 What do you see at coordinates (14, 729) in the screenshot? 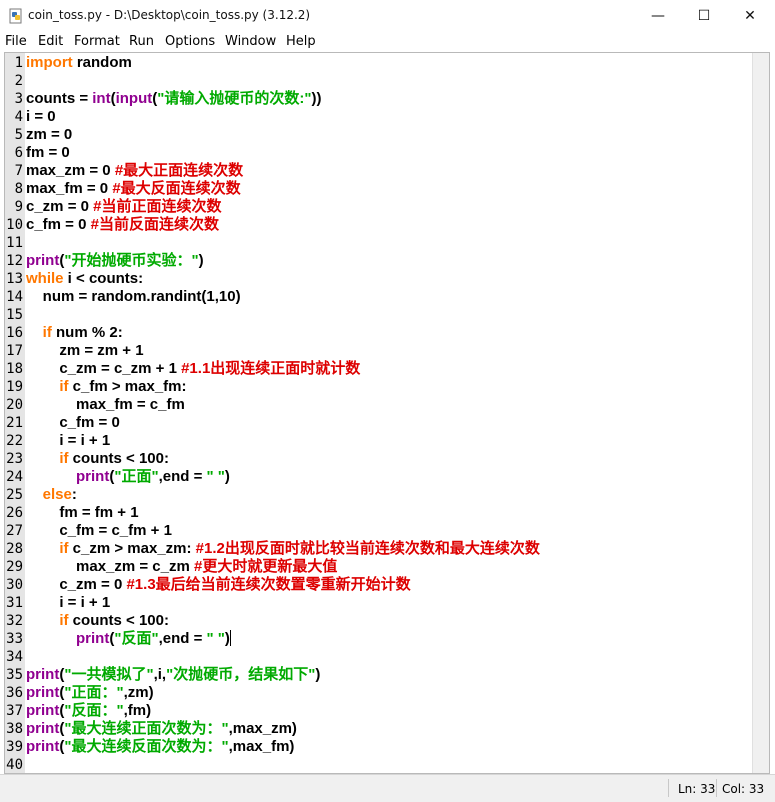
I see `line-number: 38` at bounding box center [14, 729].